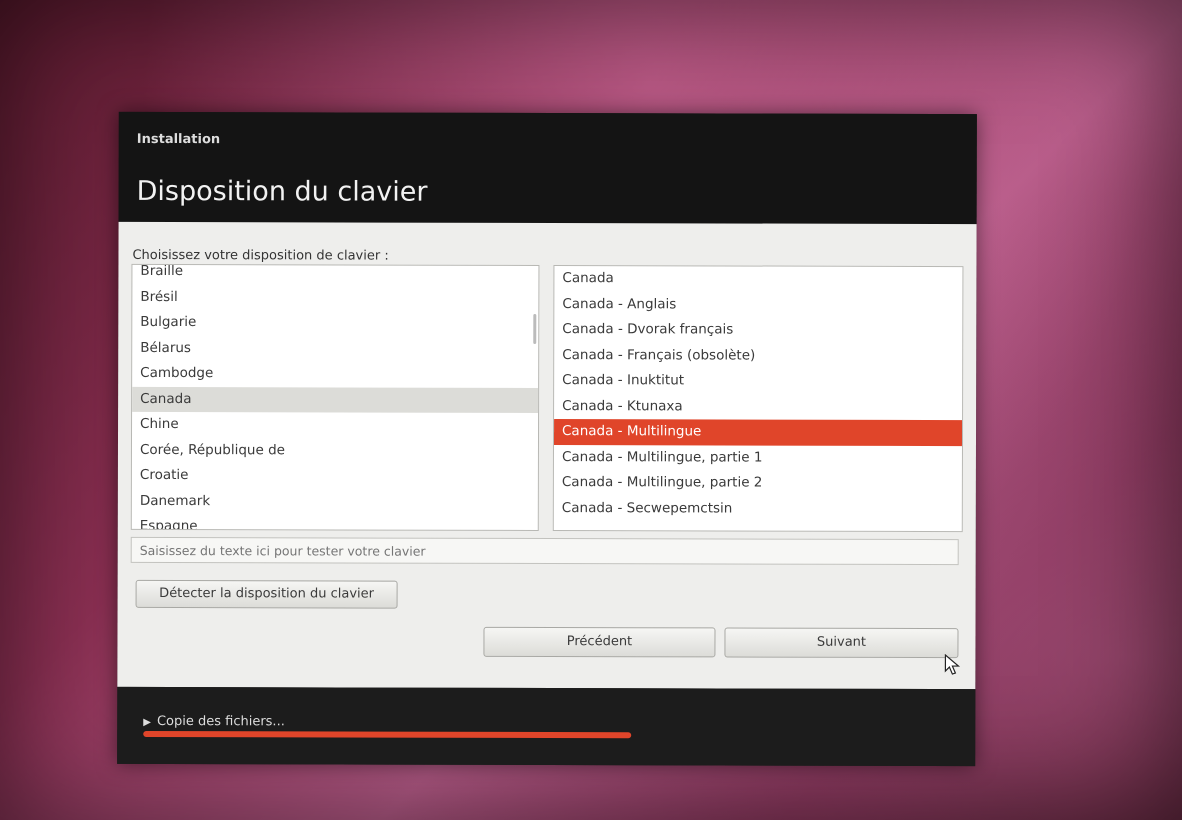  I want to click on country-list-item: Braille, so click(335, 275).